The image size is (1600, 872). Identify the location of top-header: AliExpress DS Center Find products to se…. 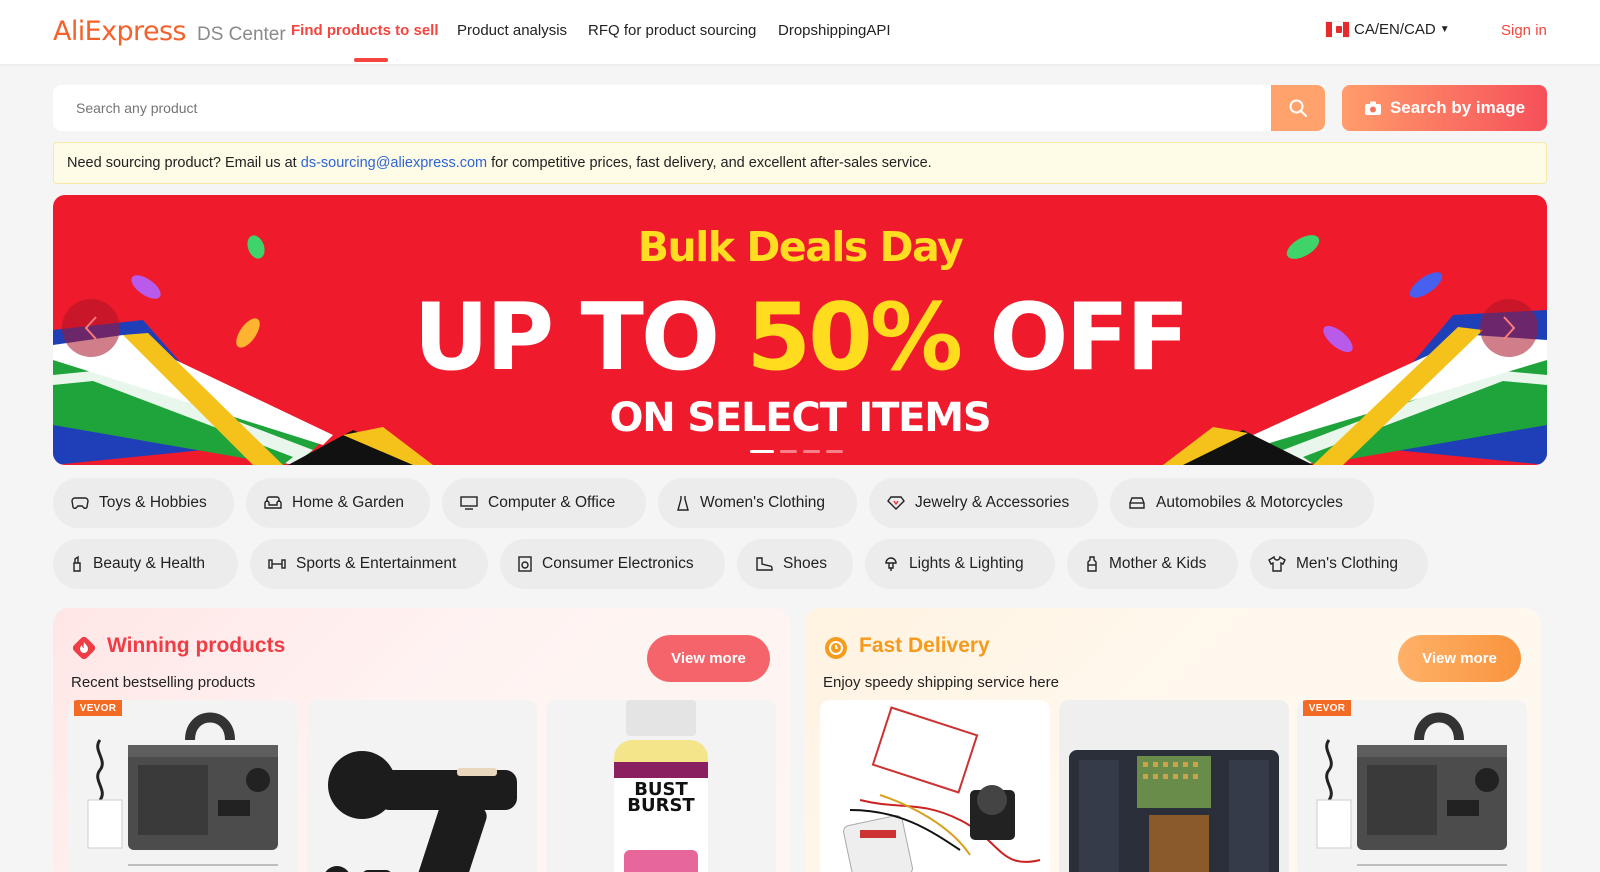
(800, 32).